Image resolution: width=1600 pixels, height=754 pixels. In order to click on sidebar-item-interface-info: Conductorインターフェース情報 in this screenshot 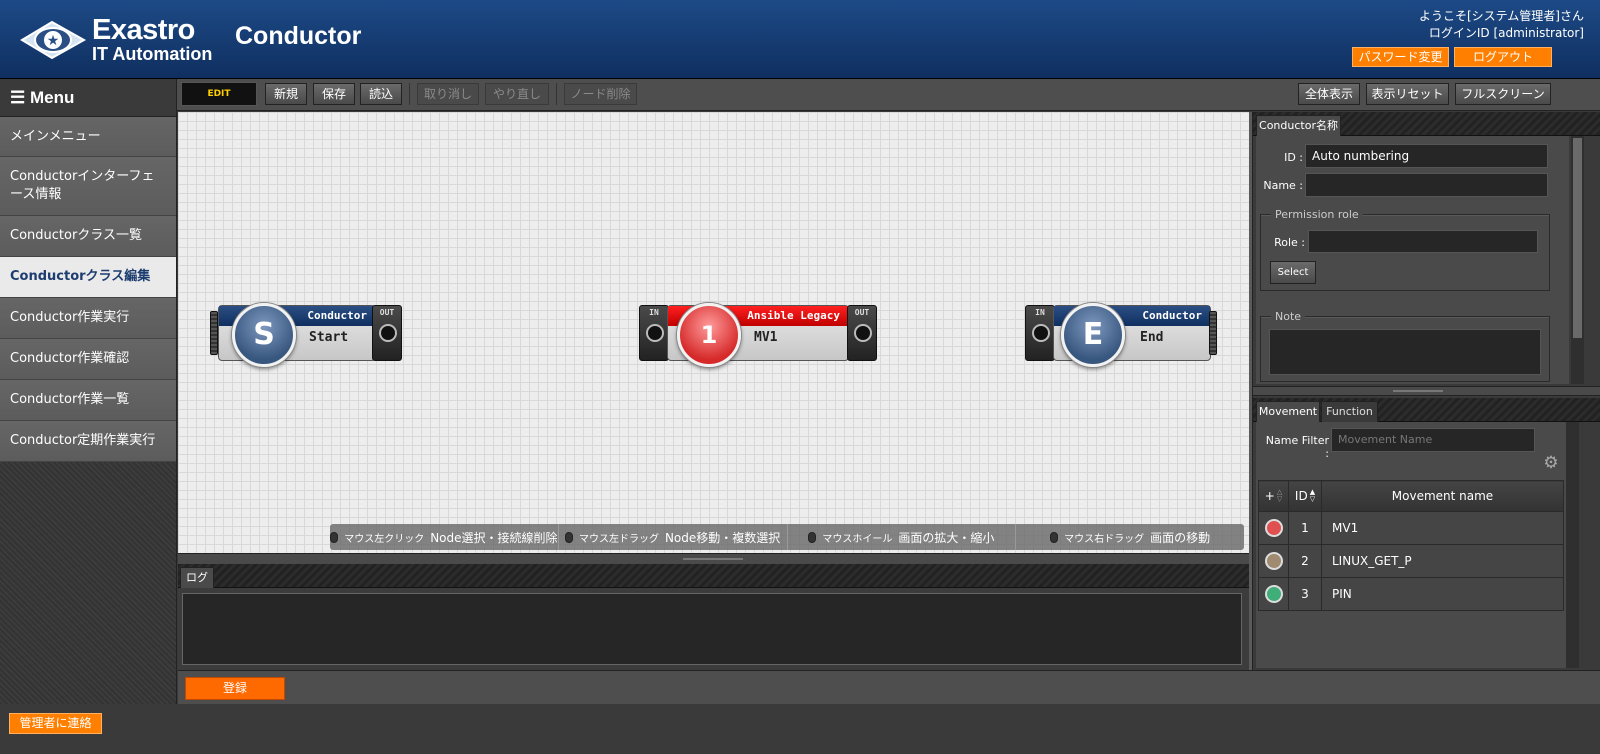, I will do `click(88, 186)`.